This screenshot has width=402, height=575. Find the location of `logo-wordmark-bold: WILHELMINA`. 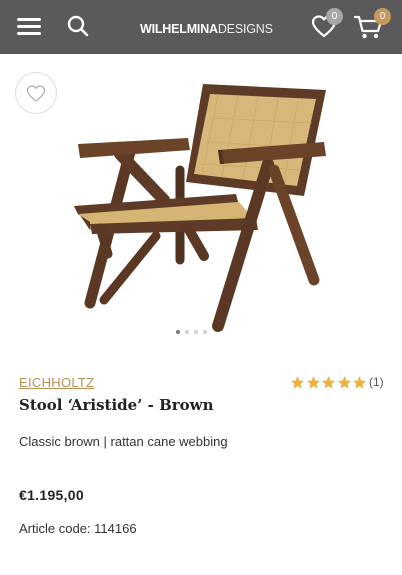

logo-wordmark-bold: WILHELMINA is located at coordinates (179, 29).